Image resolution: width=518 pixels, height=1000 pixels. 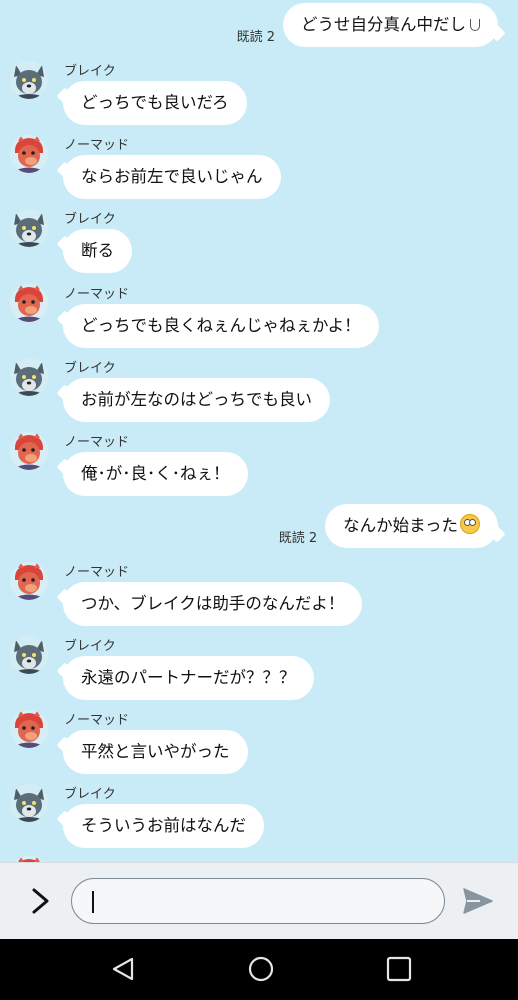 What do you see at coordinates (93, 902) in the screenshot?
I see `text-caret` at bounding box center [93, 902].